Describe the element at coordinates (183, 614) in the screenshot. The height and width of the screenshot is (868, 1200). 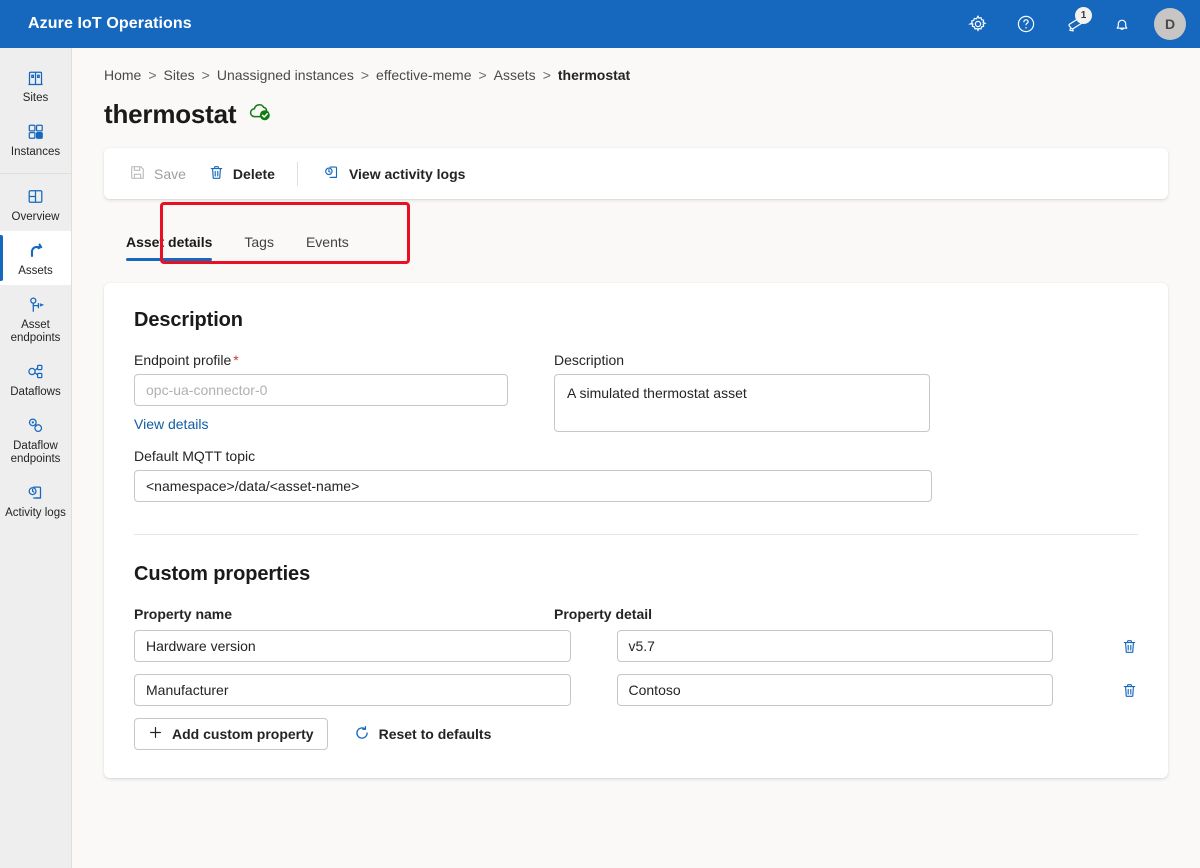
I see `property-name-column-header: Property name` at that location.